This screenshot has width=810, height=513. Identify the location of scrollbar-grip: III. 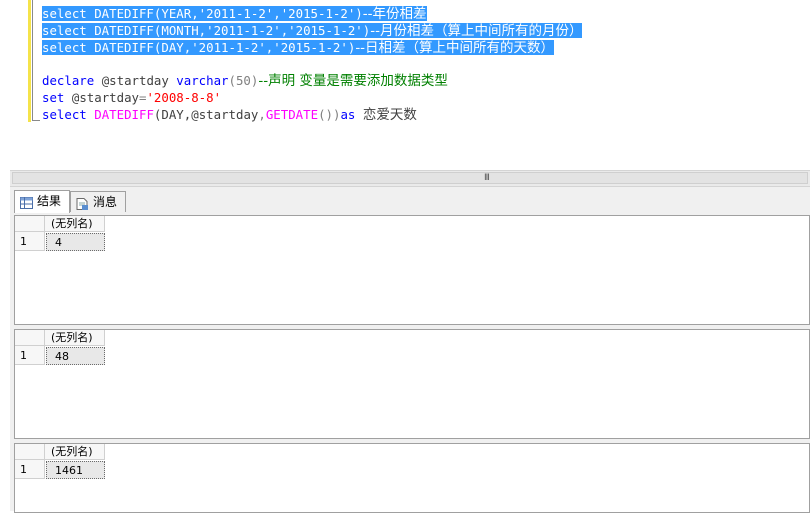
(487, 178).